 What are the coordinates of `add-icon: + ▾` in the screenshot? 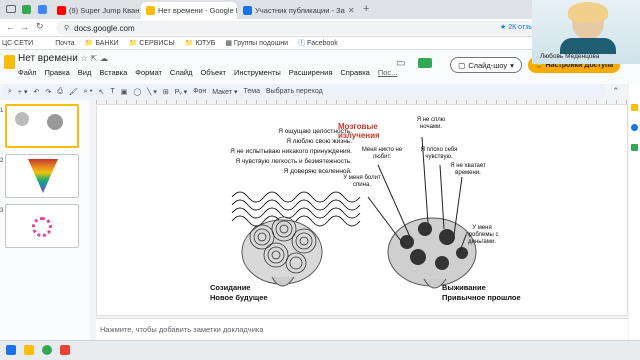 It's located at (23, 92).